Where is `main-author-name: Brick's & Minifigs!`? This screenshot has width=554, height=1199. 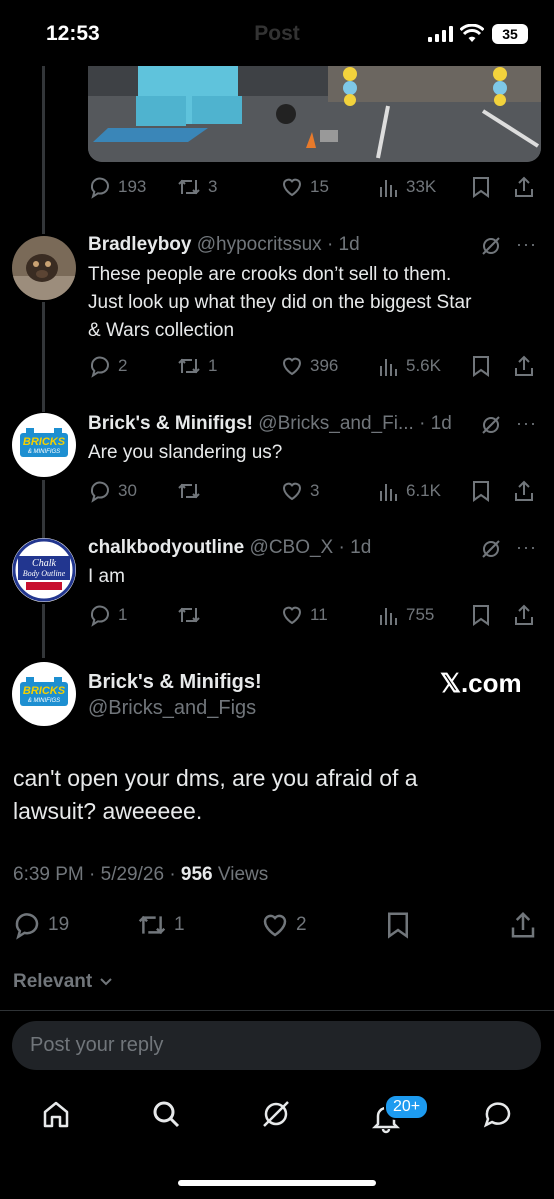 main-author-name: Brick's & Minifigs! is located at coordinates (175, 682).